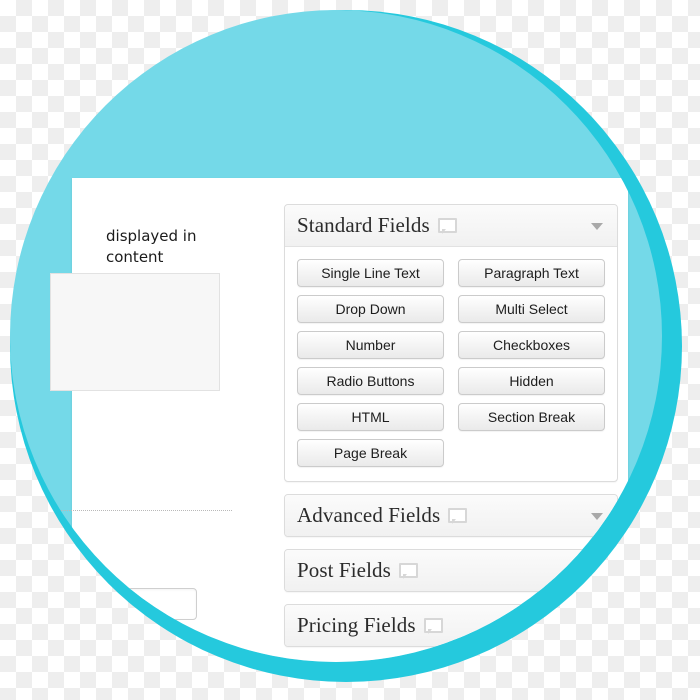 Image resolution: width=700 pixels, height=700 pixels. What do you see at coordinates (344, 570) in the screenshot?
I see `field-group-title: Post Fields` at bounding box center [344, 570].